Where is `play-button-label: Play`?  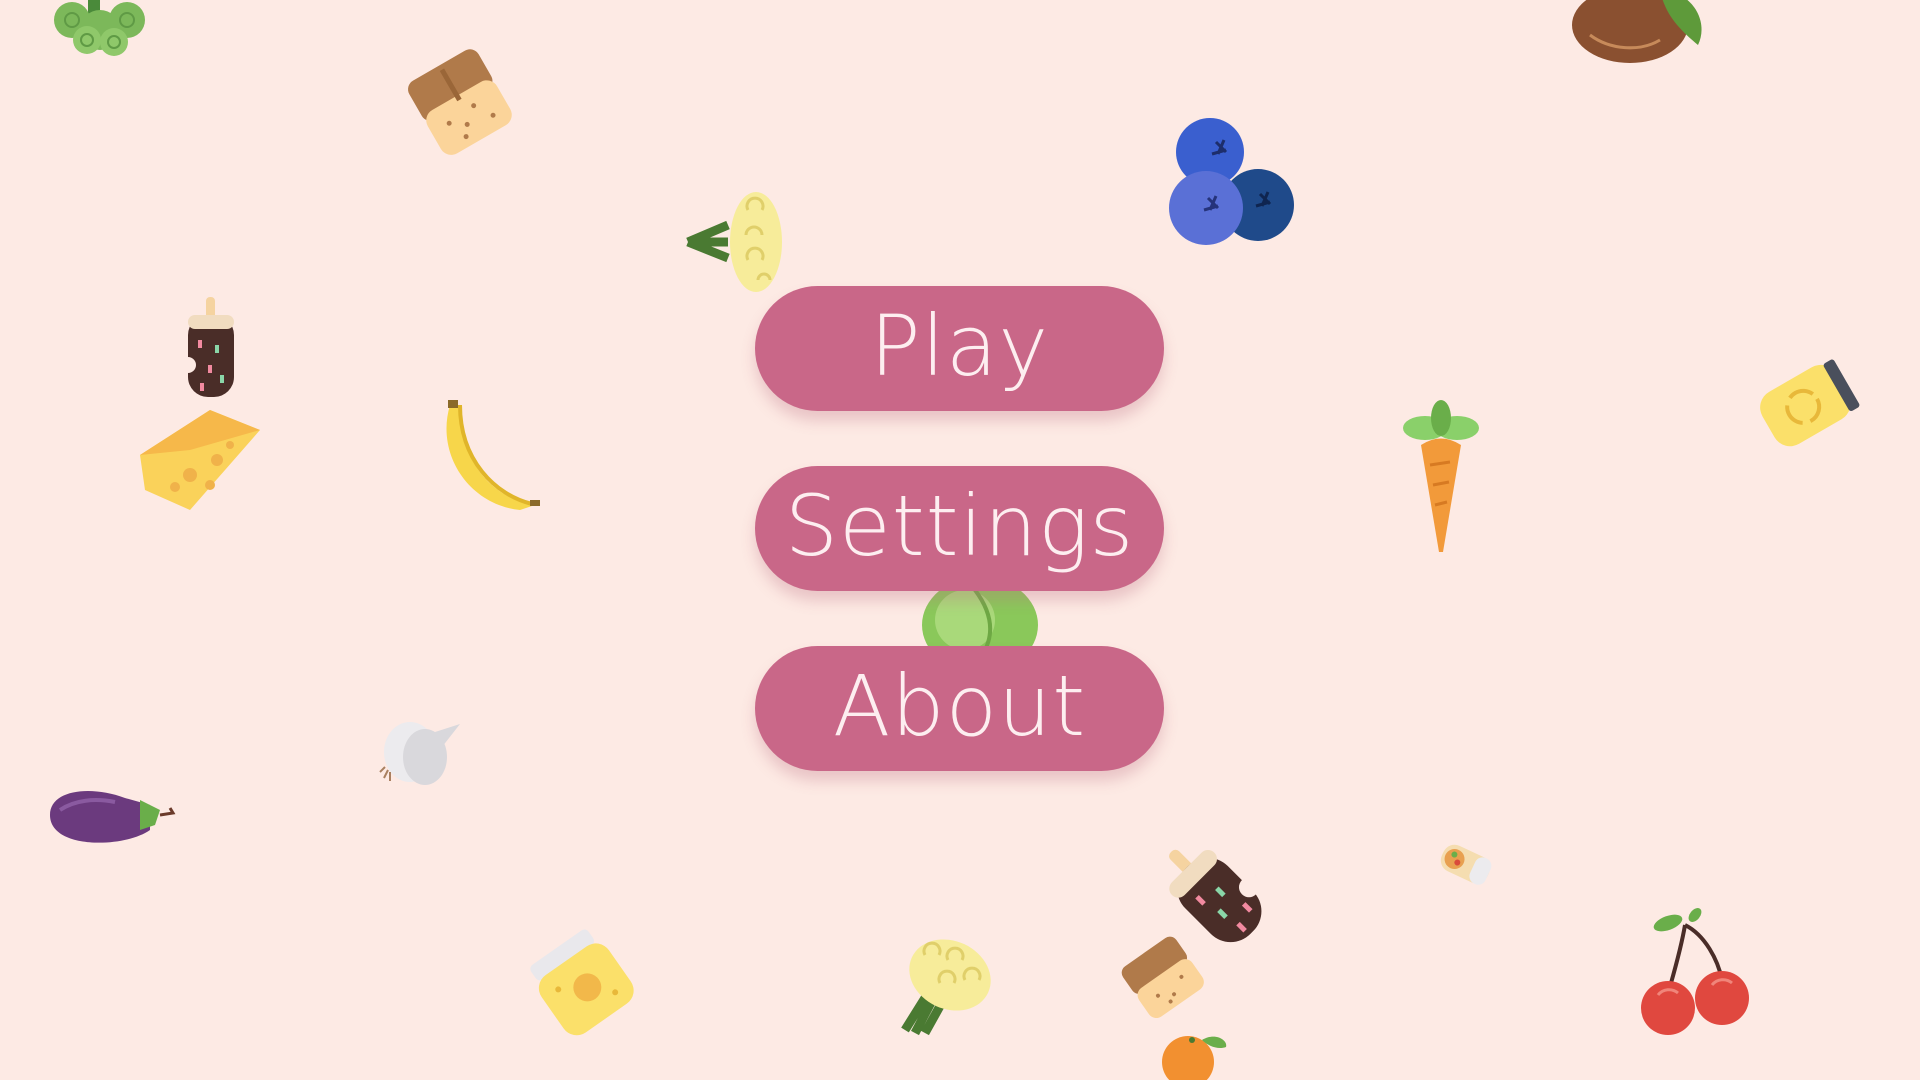
play-button-label: Play is located at coordinates (959, 345).